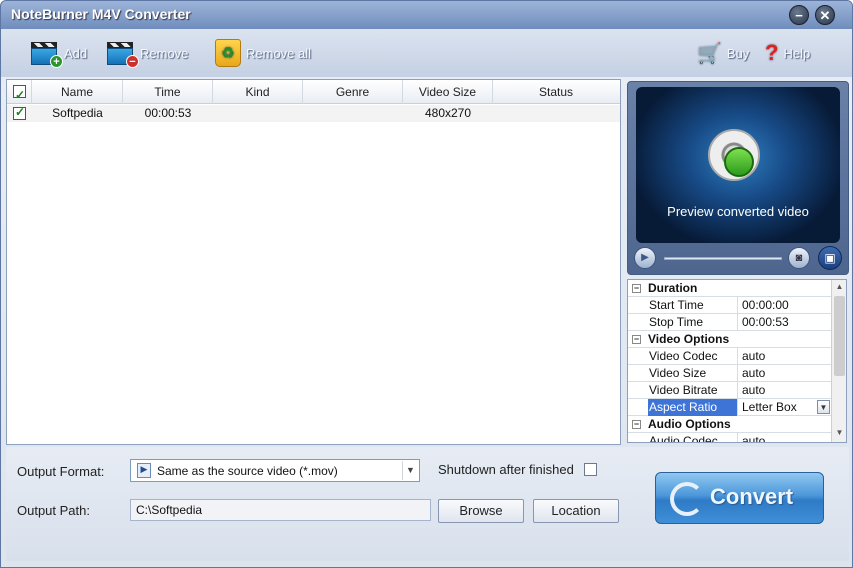  What do you see at coordinates (772, 52) in the screenshot?
I see `question-mark-icon: ?` at bounding box center [772, 52].